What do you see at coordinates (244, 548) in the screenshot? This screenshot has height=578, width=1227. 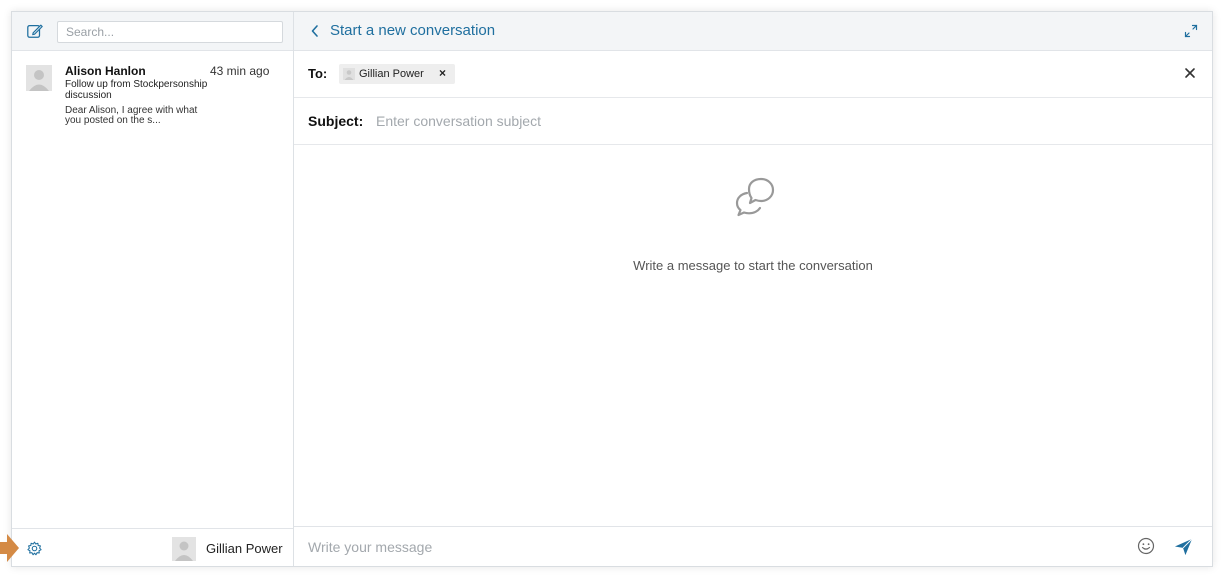 I see `current-user-name: Gillian Power` at bounding box center [244, 548].